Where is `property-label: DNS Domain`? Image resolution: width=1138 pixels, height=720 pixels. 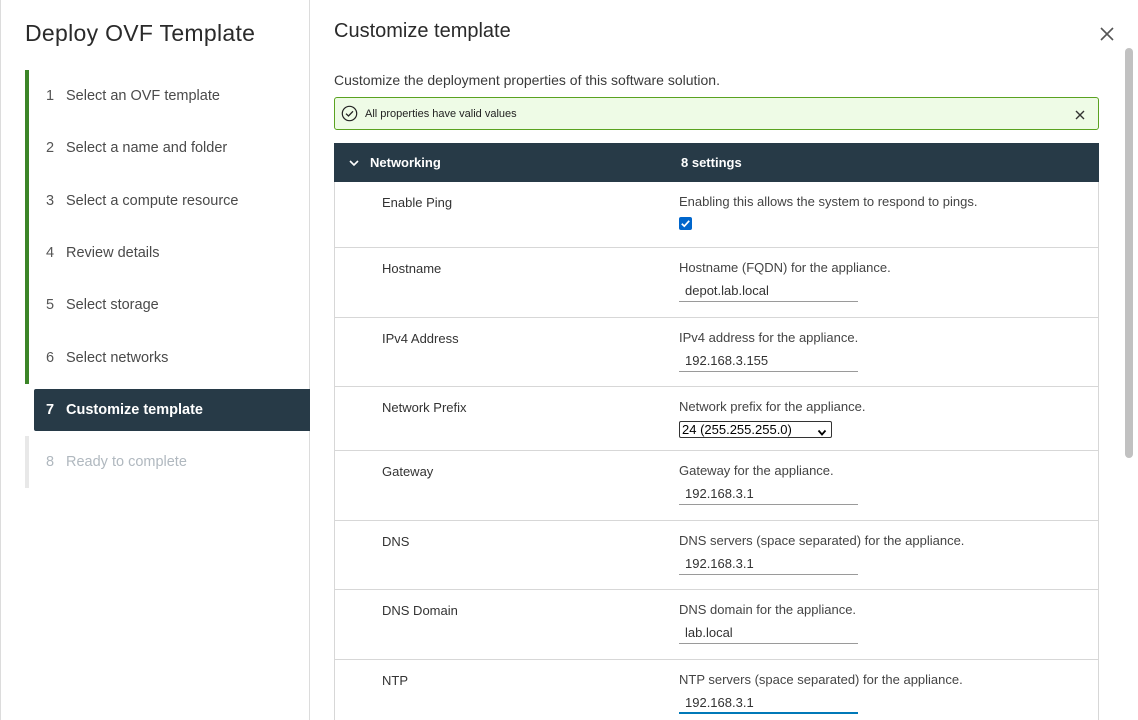
property-label: DNS Domain is located at coordinates (420, 610).